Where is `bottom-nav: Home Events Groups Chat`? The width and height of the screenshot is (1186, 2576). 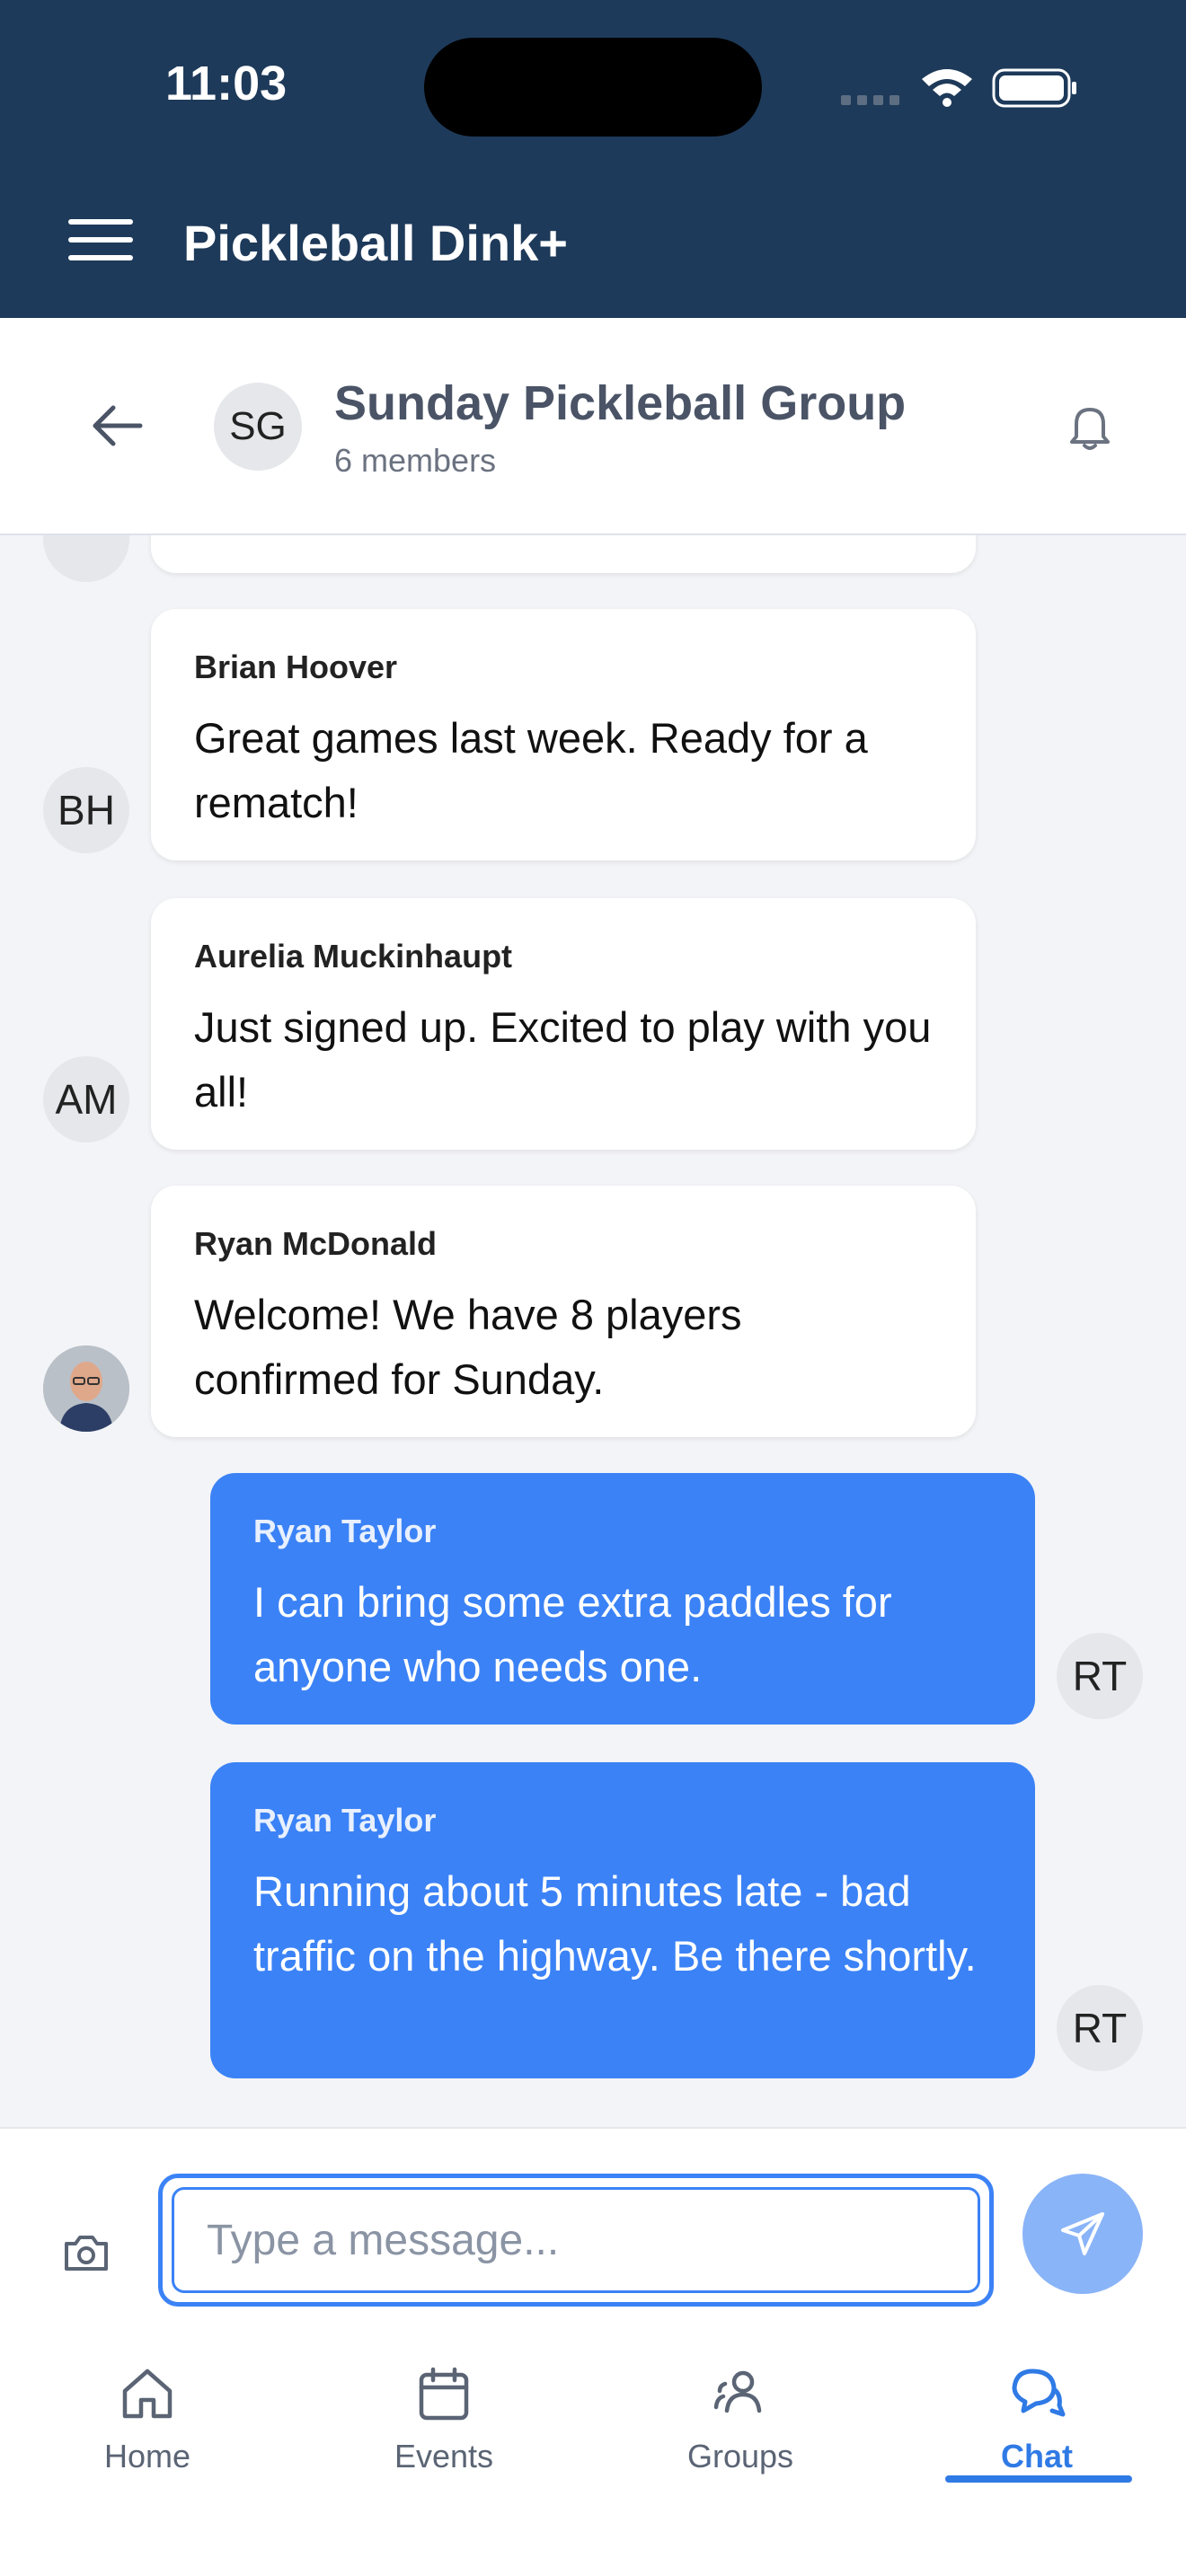
bottom-nav: Home Events Groups Chat is located at coordinates (593, 2451).